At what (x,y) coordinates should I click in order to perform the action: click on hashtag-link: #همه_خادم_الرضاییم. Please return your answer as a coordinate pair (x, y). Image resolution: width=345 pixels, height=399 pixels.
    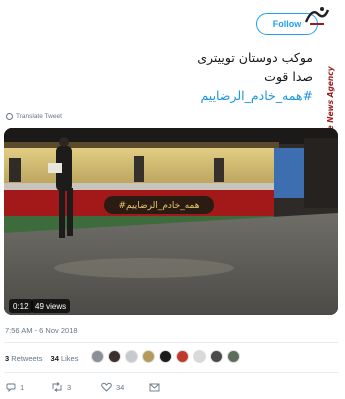
    Looking at the image, I should click on (255, 95).